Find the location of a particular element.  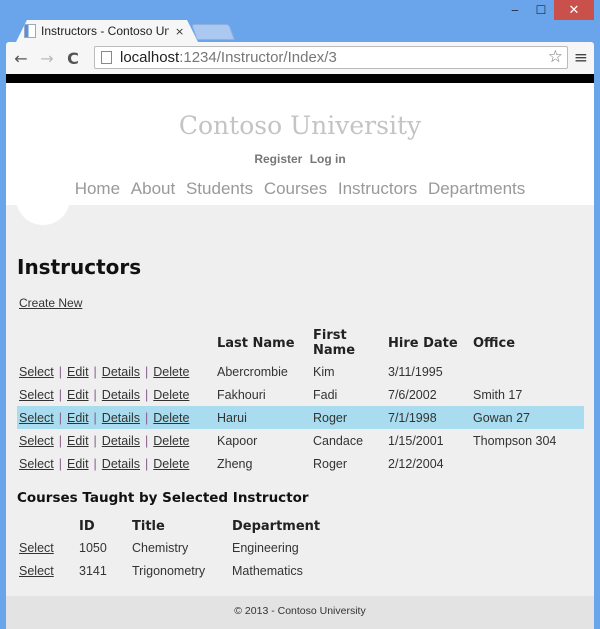

first-name-cell: Roger is located at coordinates (350, 417).